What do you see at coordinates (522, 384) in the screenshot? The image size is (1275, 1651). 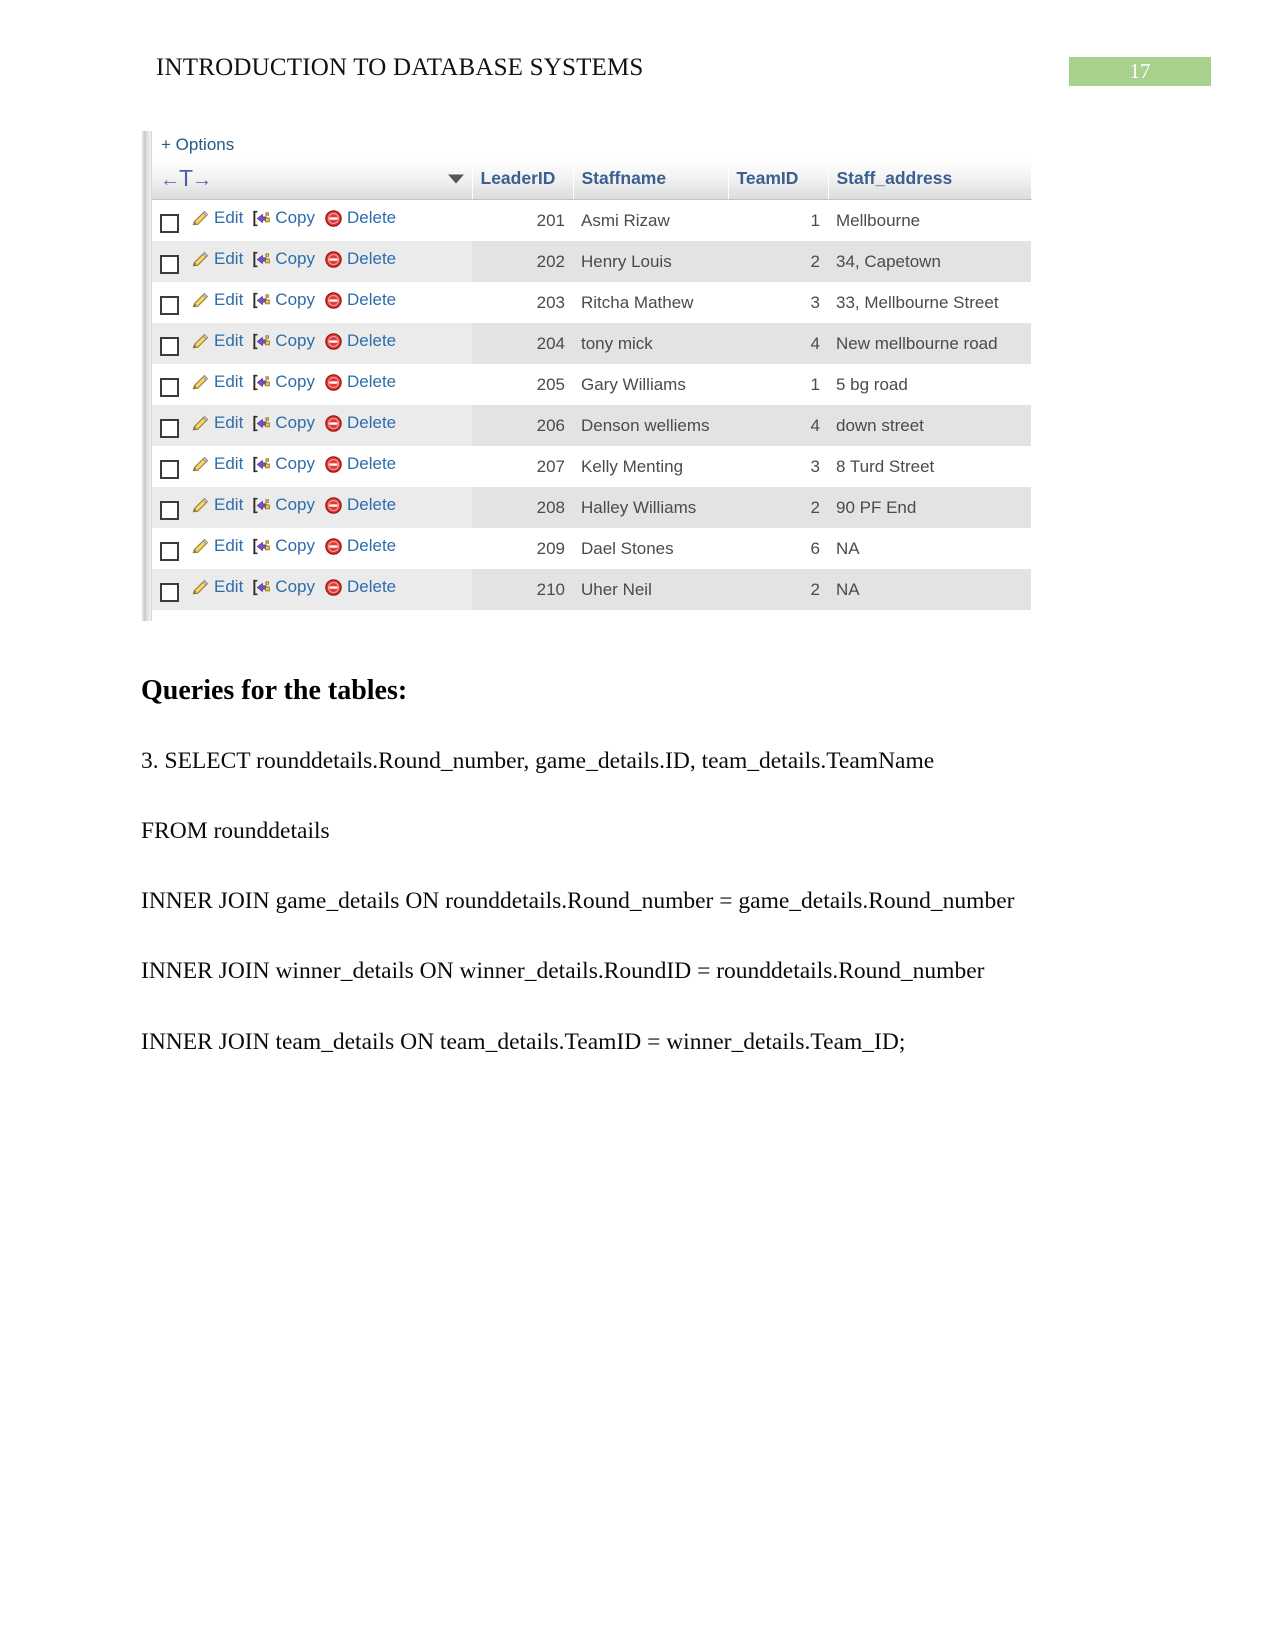 I see `cell-leaderid: 205` at bounding box center [522, 384].